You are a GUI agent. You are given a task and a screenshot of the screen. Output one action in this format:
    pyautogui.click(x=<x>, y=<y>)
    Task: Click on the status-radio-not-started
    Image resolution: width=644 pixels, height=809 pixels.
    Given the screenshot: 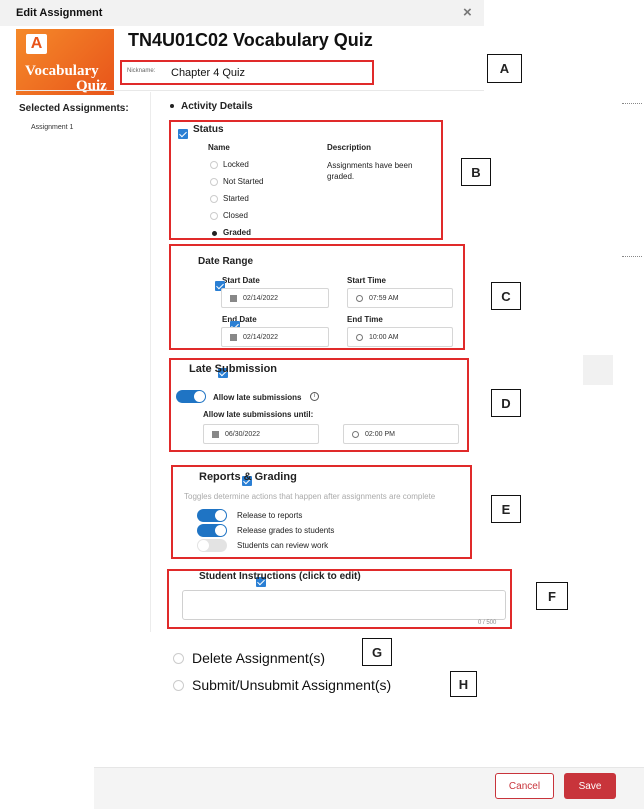 What is the action you would take?
    pyautogui.click(x=214, y=182)
    